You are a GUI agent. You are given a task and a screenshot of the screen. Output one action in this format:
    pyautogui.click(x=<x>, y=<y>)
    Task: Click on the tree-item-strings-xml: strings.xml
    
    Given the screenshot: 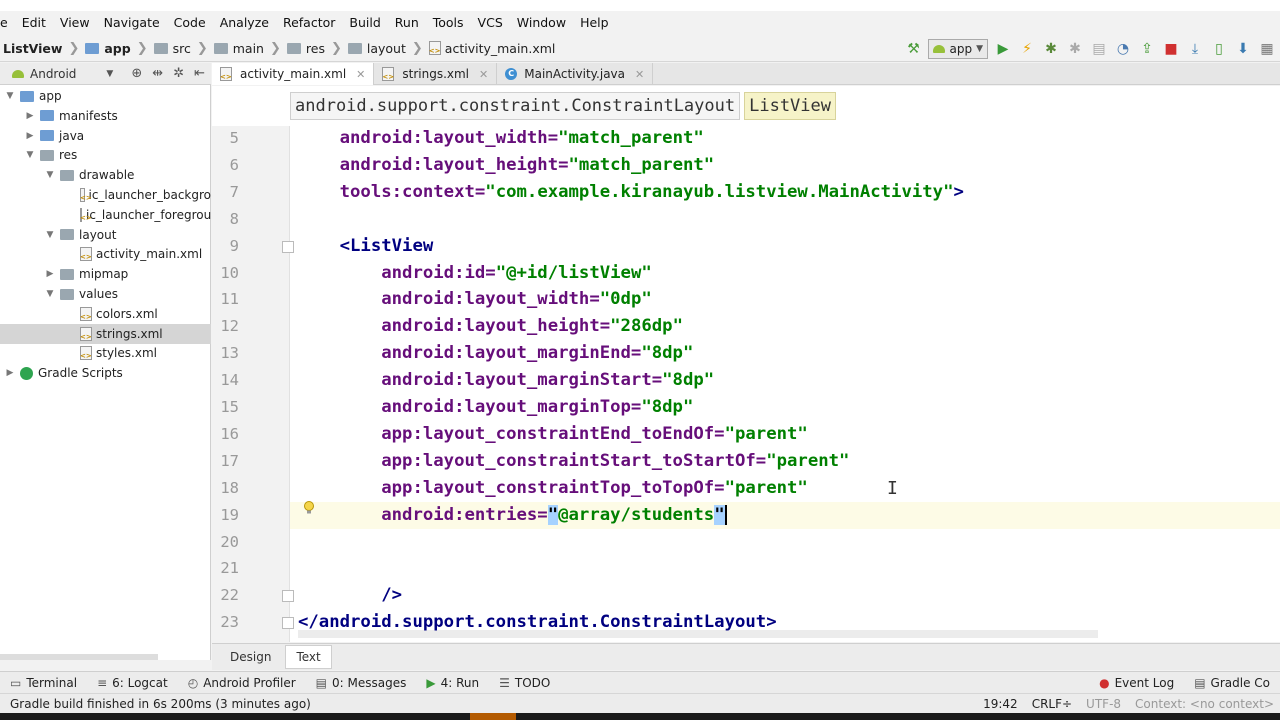 What is the action you would take?
    pyautogui.click(x=105, y=333)
    